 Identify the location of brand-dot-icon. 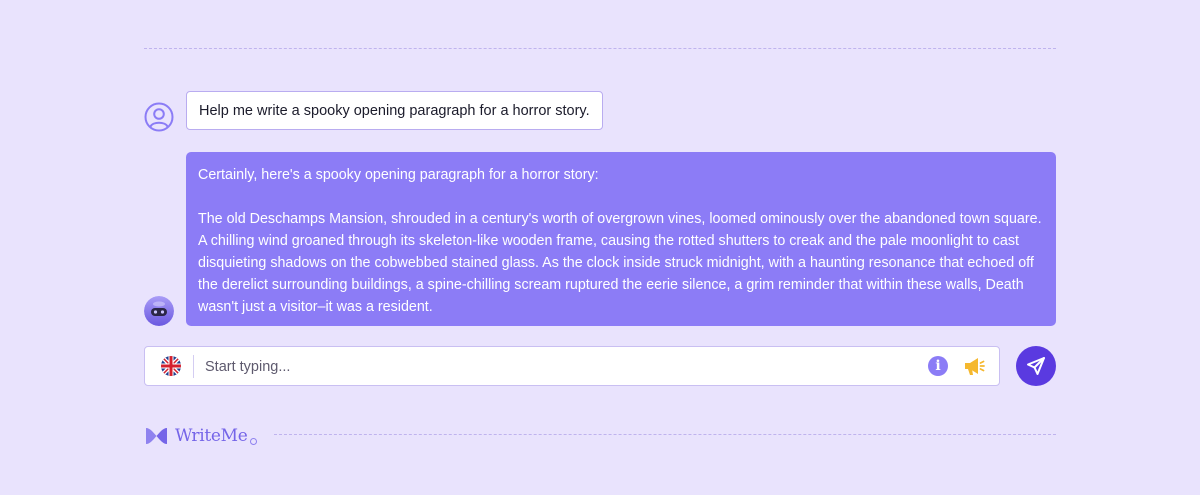
(253, 441).